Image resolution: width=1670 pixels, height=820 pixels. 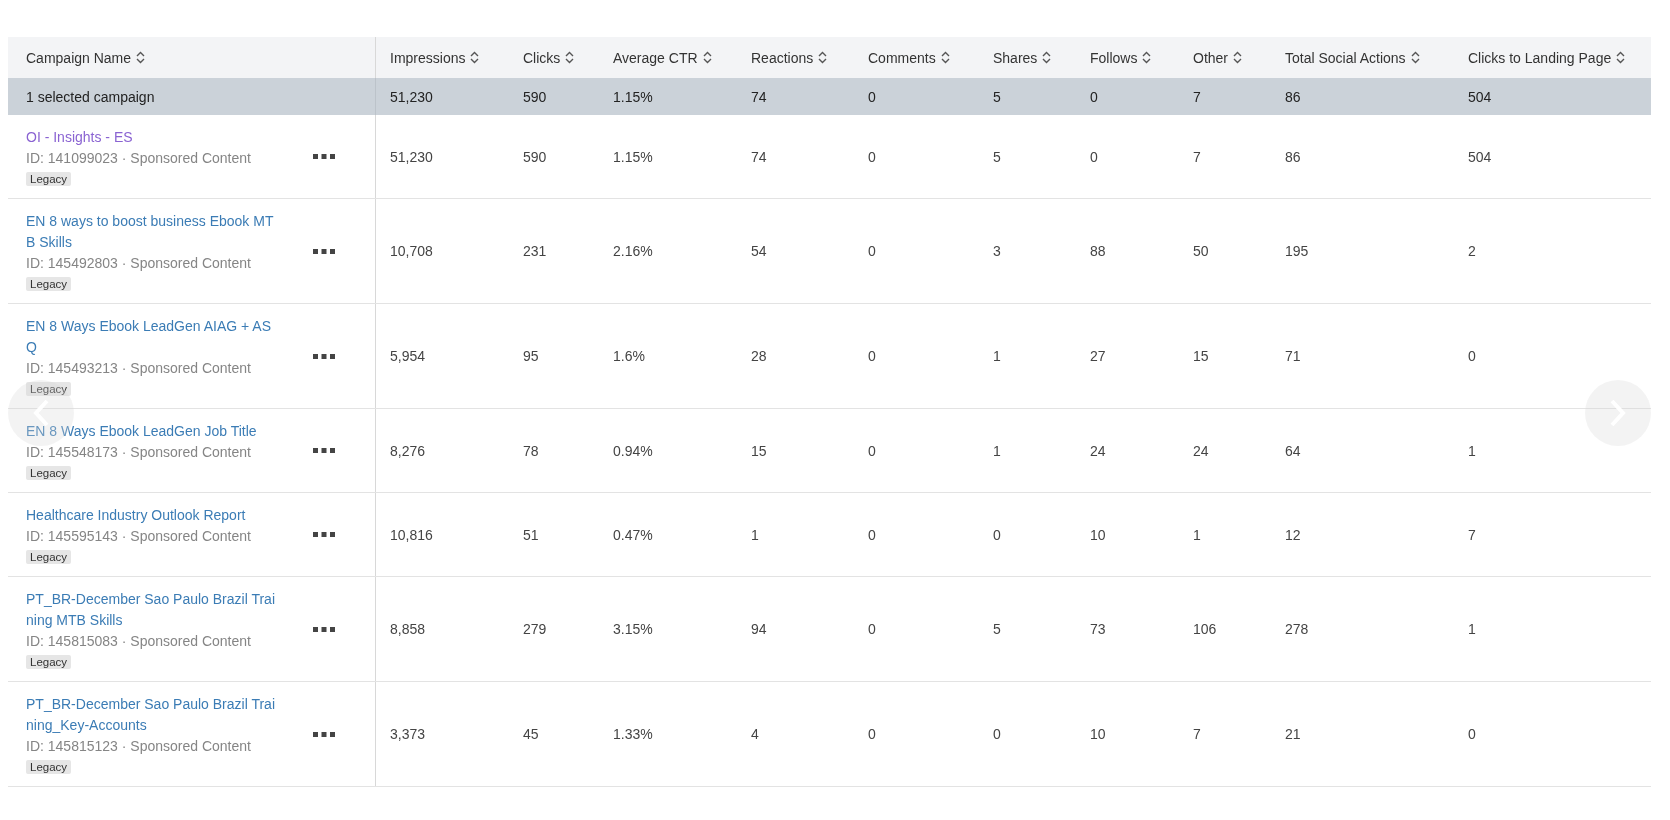 I want to click on table-cell: 3, so click(x=997, y=251).